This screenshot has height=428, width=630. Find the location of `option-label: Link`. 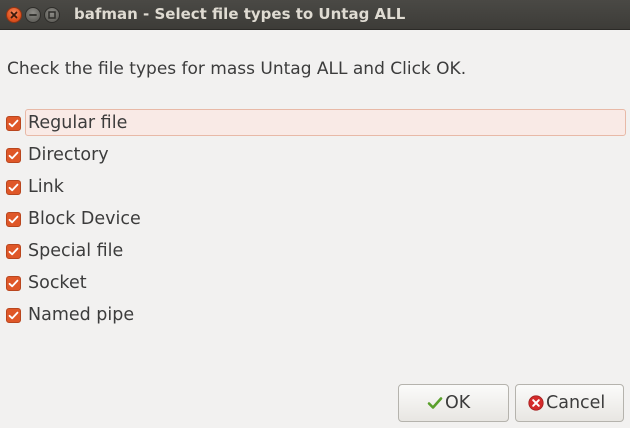

option-label: Link is located at coordinates (46, 187).